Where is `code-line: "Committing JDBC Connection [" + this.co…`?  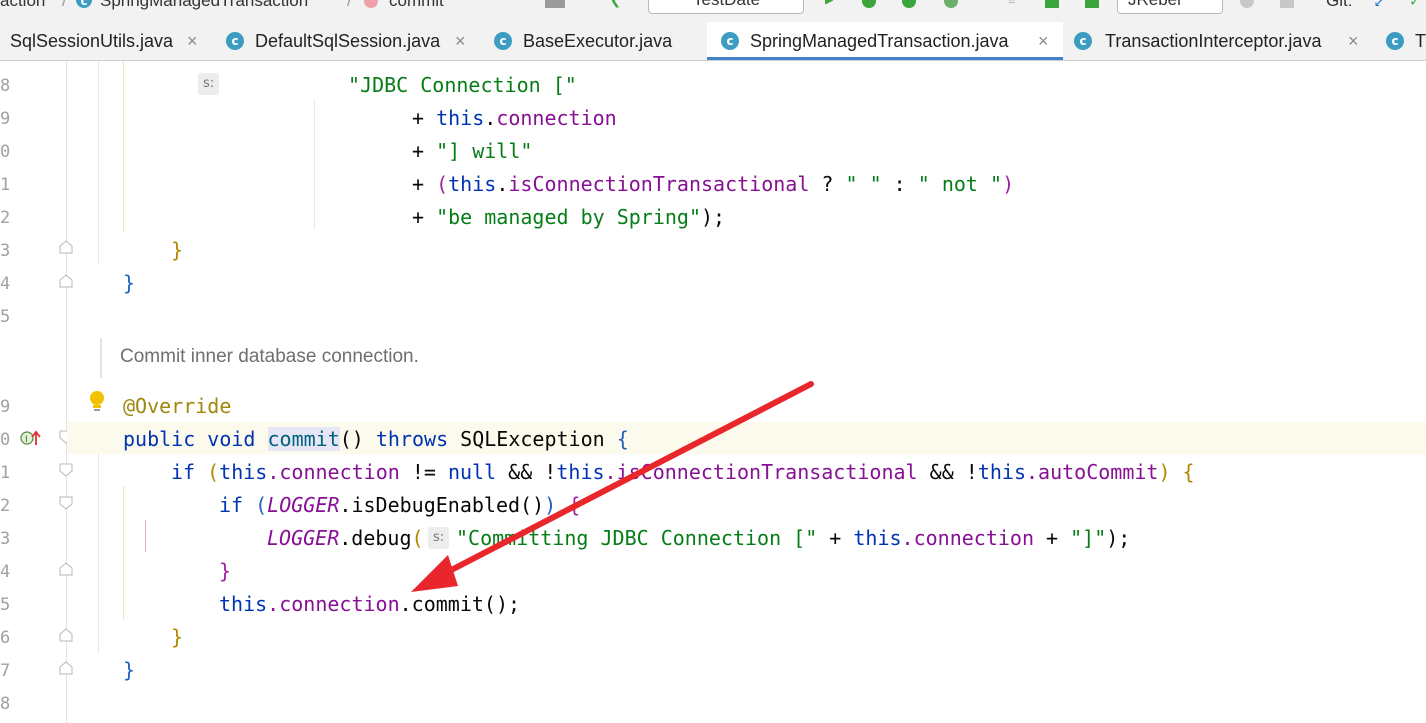
code-line: "Committing JDBC Connection [" + this.co… is located at coordinates (793, 538).